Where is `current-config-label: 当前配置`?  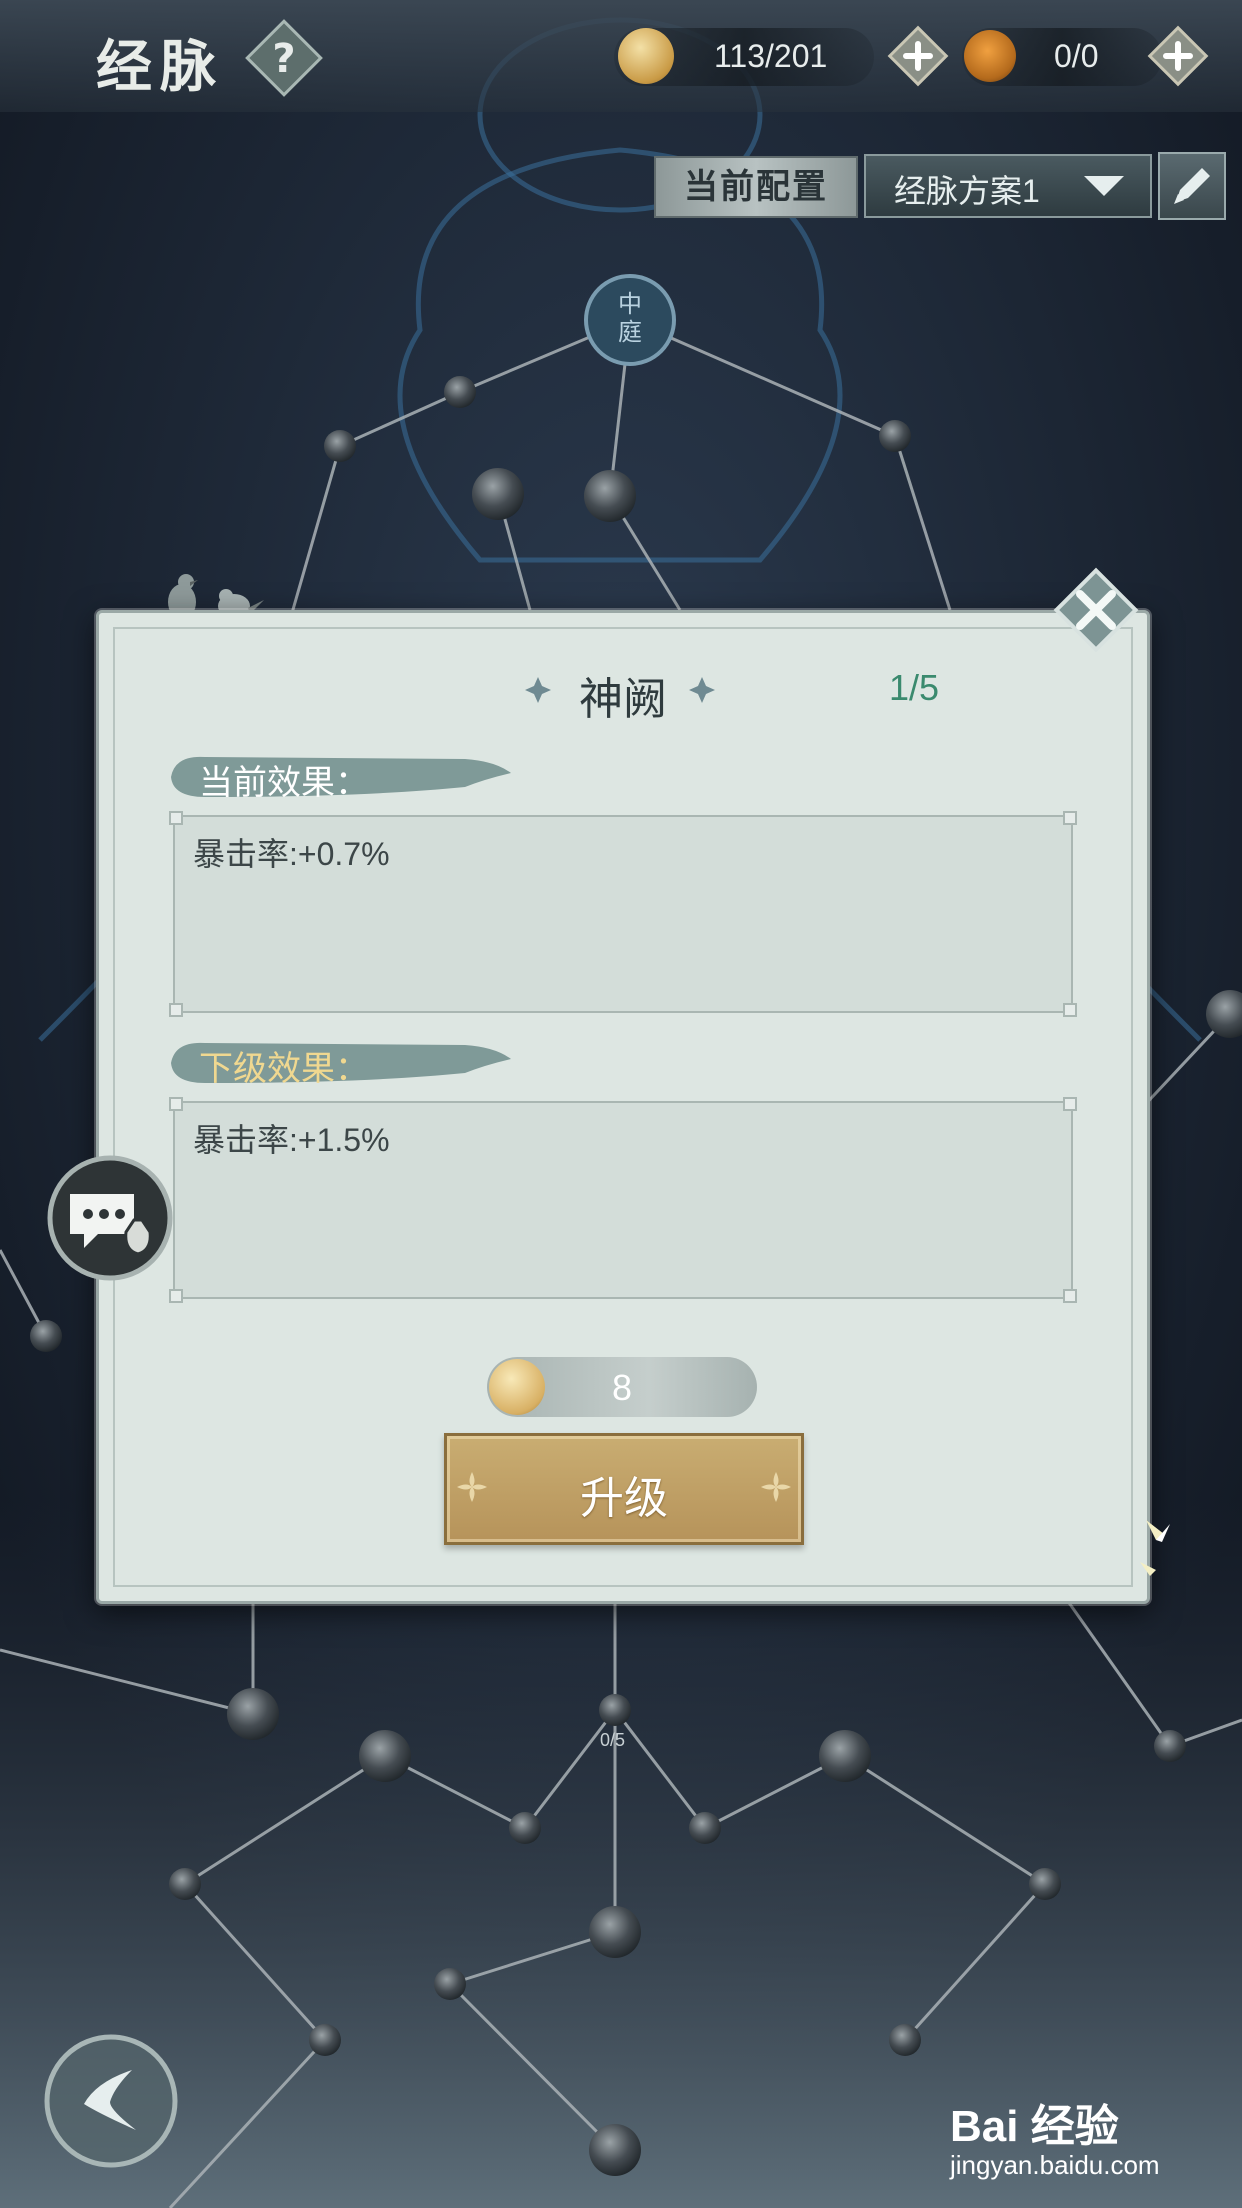 current-config-label: 当前配置 is located at coordinates (756, 187).